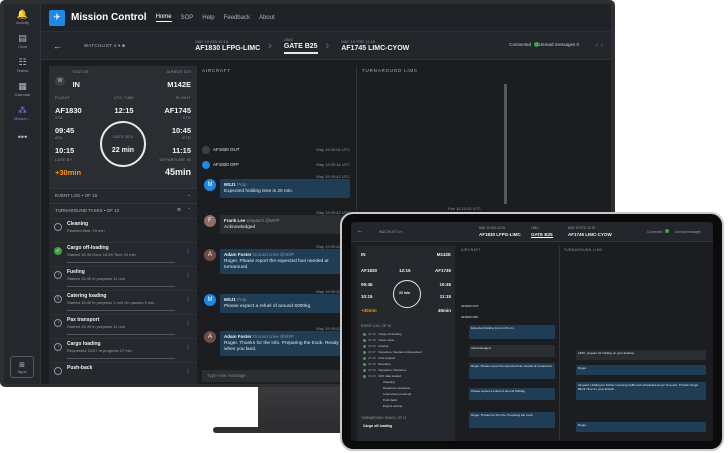 This screenshot has height=453, width=728. What do you see at coordinates (590, 234) in the screenshot?
I see `tablet-outbound-flight: AF1745 LIMC-CYOW` at bounding box center [590, 234].